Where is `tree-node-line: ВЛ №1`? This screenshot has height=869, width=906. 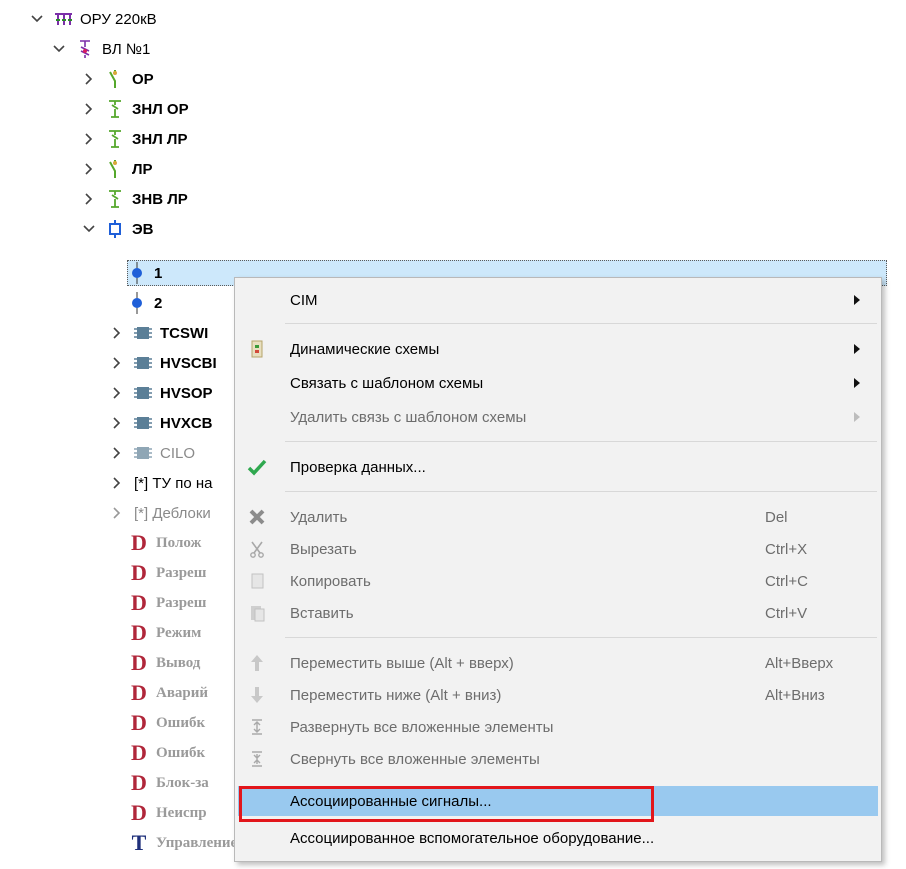
tree-node-line: ВЛ №1 is located at coordinates (101, 49).